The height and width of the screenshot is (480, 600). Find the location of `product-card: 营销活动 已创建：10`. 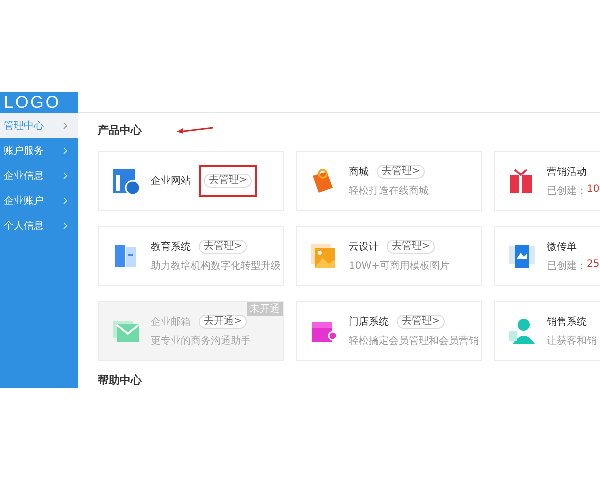

product-card: 营销活动 已创建：10 is located at coordinates (547, 181).